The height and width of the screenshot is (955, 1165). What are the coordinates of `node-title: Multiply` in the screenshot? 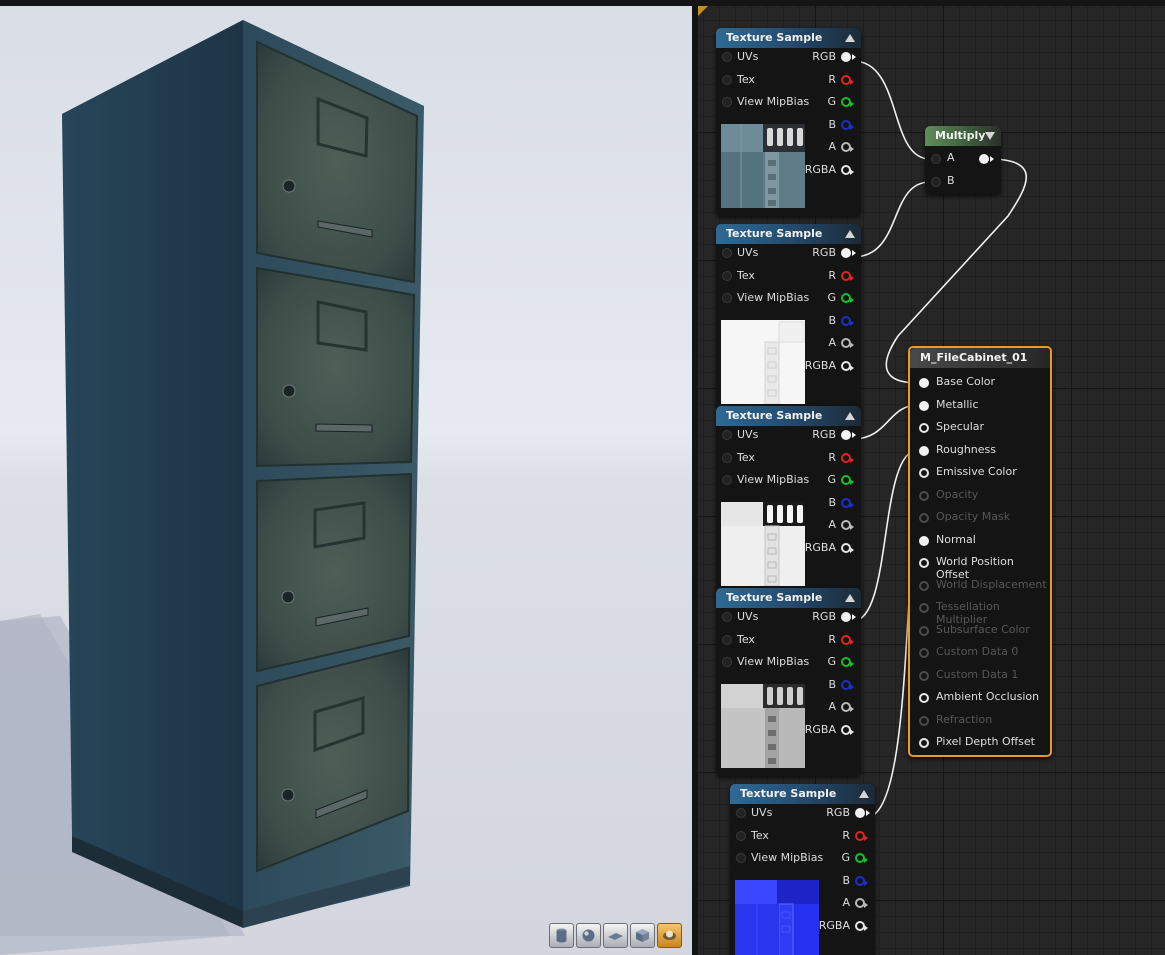 It's located at (963, 136).